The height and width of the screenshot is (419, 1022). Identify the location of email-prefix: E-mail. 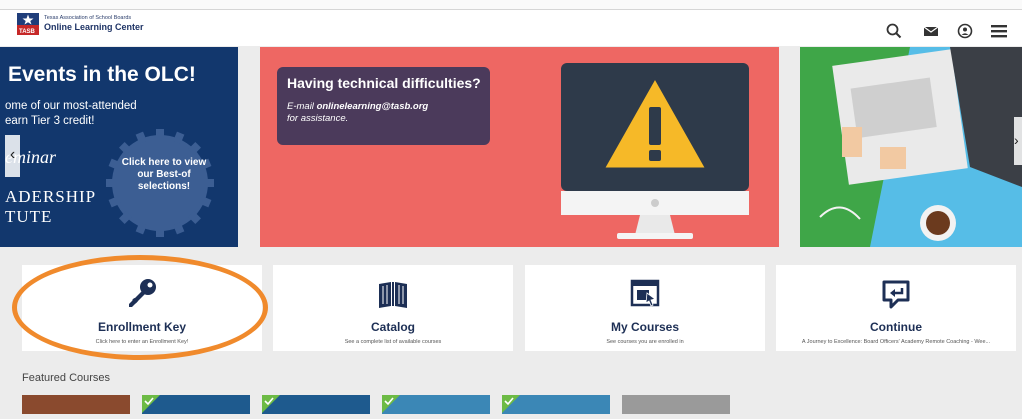
(302, 106).